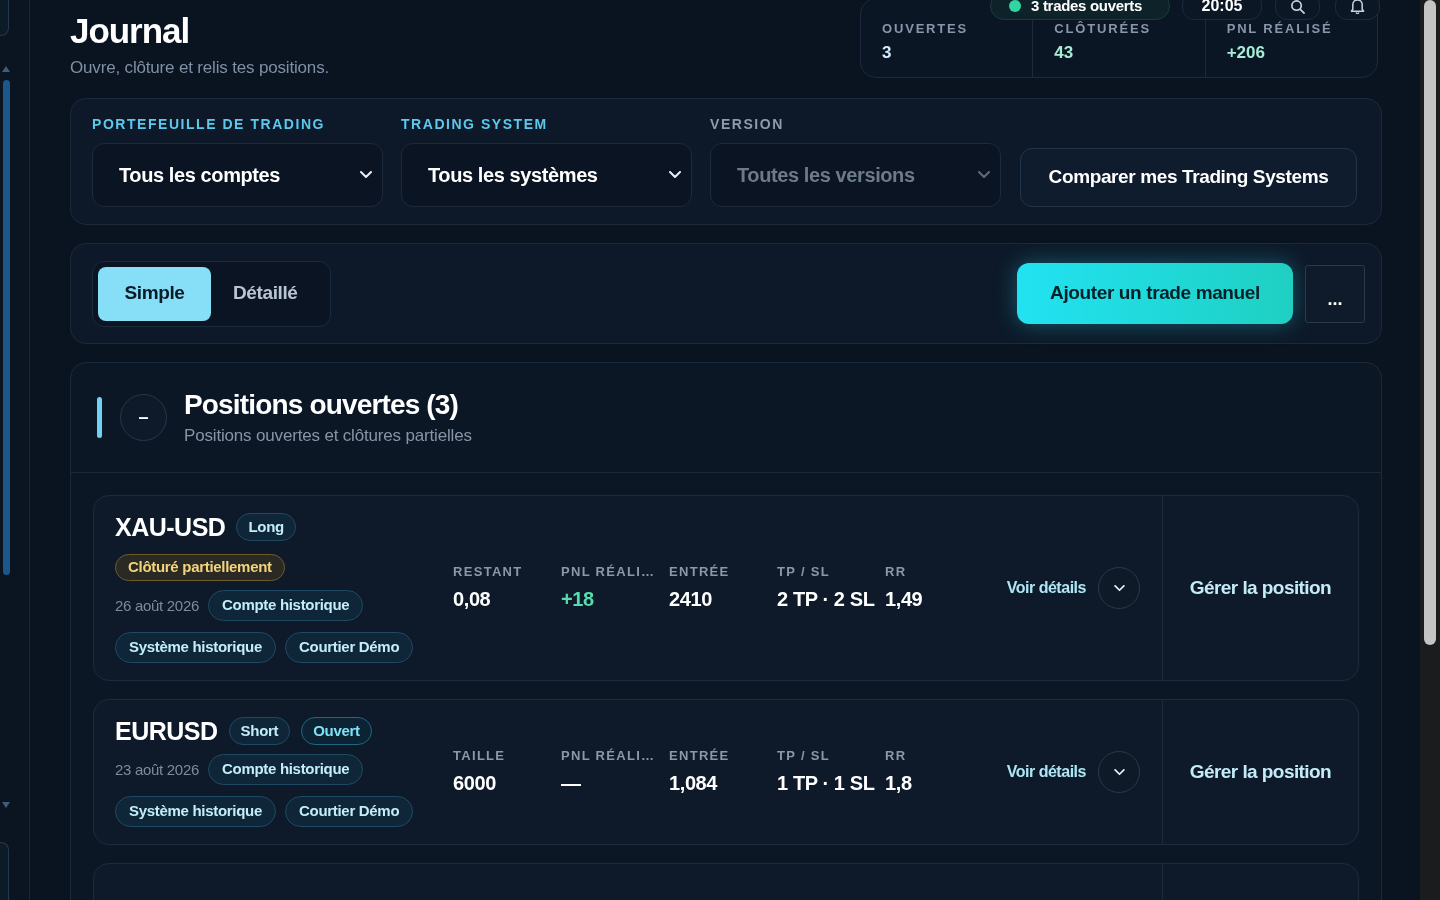  I want to click on symbol-label: XAU-USD, so click(170, 527).